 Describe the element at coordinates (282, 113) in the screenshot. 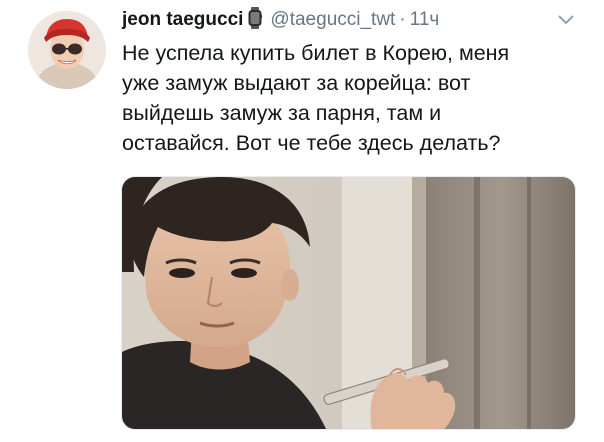

I see `tweet-text-line: выйдешь замуж за парня, там и` at that location.